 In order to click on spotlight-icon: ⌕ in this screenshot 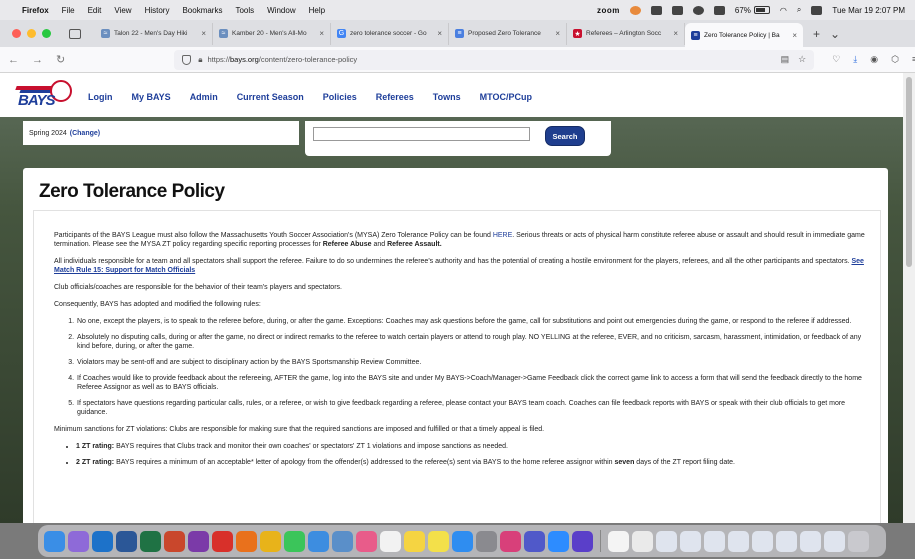, I will do `click(799, 10)`.